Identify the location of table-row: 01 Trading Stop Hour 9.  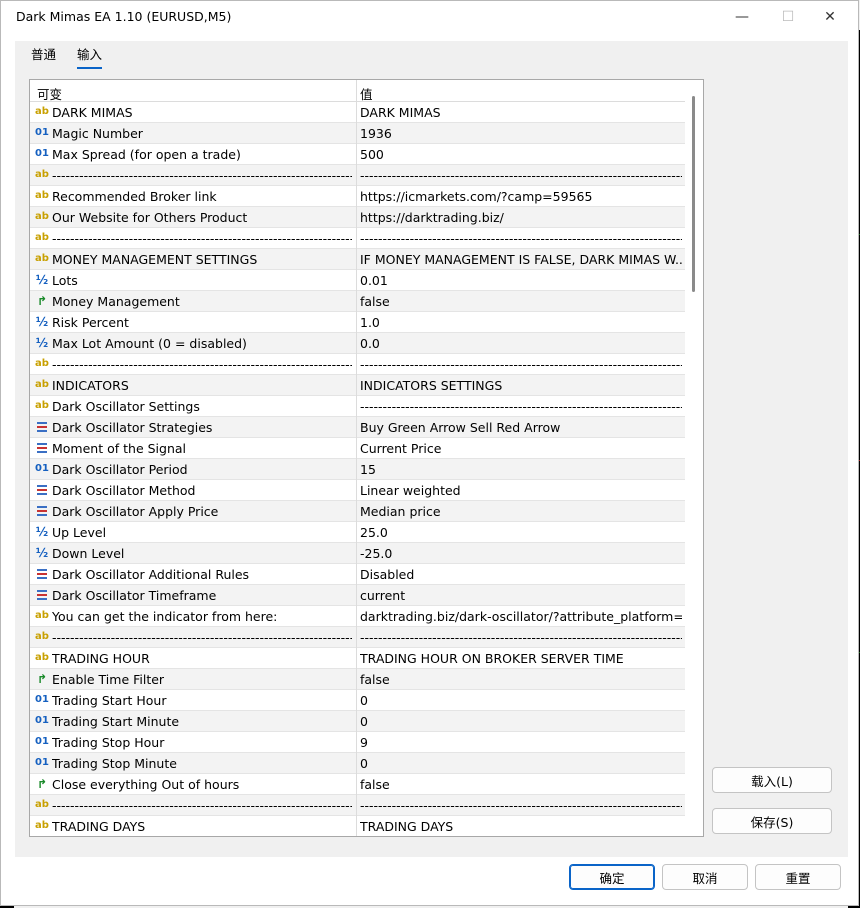
(357, 742).